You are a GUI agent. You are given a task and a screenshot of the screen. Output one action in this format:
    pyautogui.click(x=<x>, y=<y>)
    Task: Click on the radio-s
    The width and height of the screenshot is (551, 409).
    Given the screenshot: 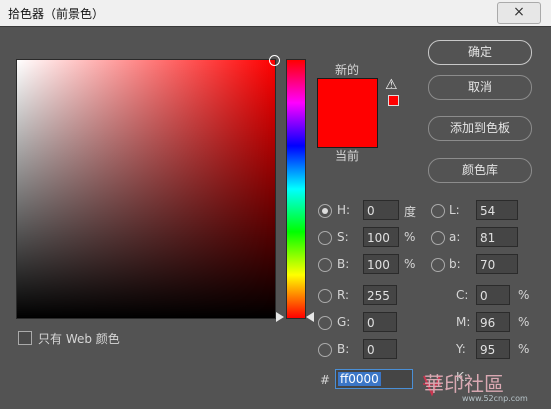 What is the action you would take?
    pyautogui.click(x=325, y=238)
    